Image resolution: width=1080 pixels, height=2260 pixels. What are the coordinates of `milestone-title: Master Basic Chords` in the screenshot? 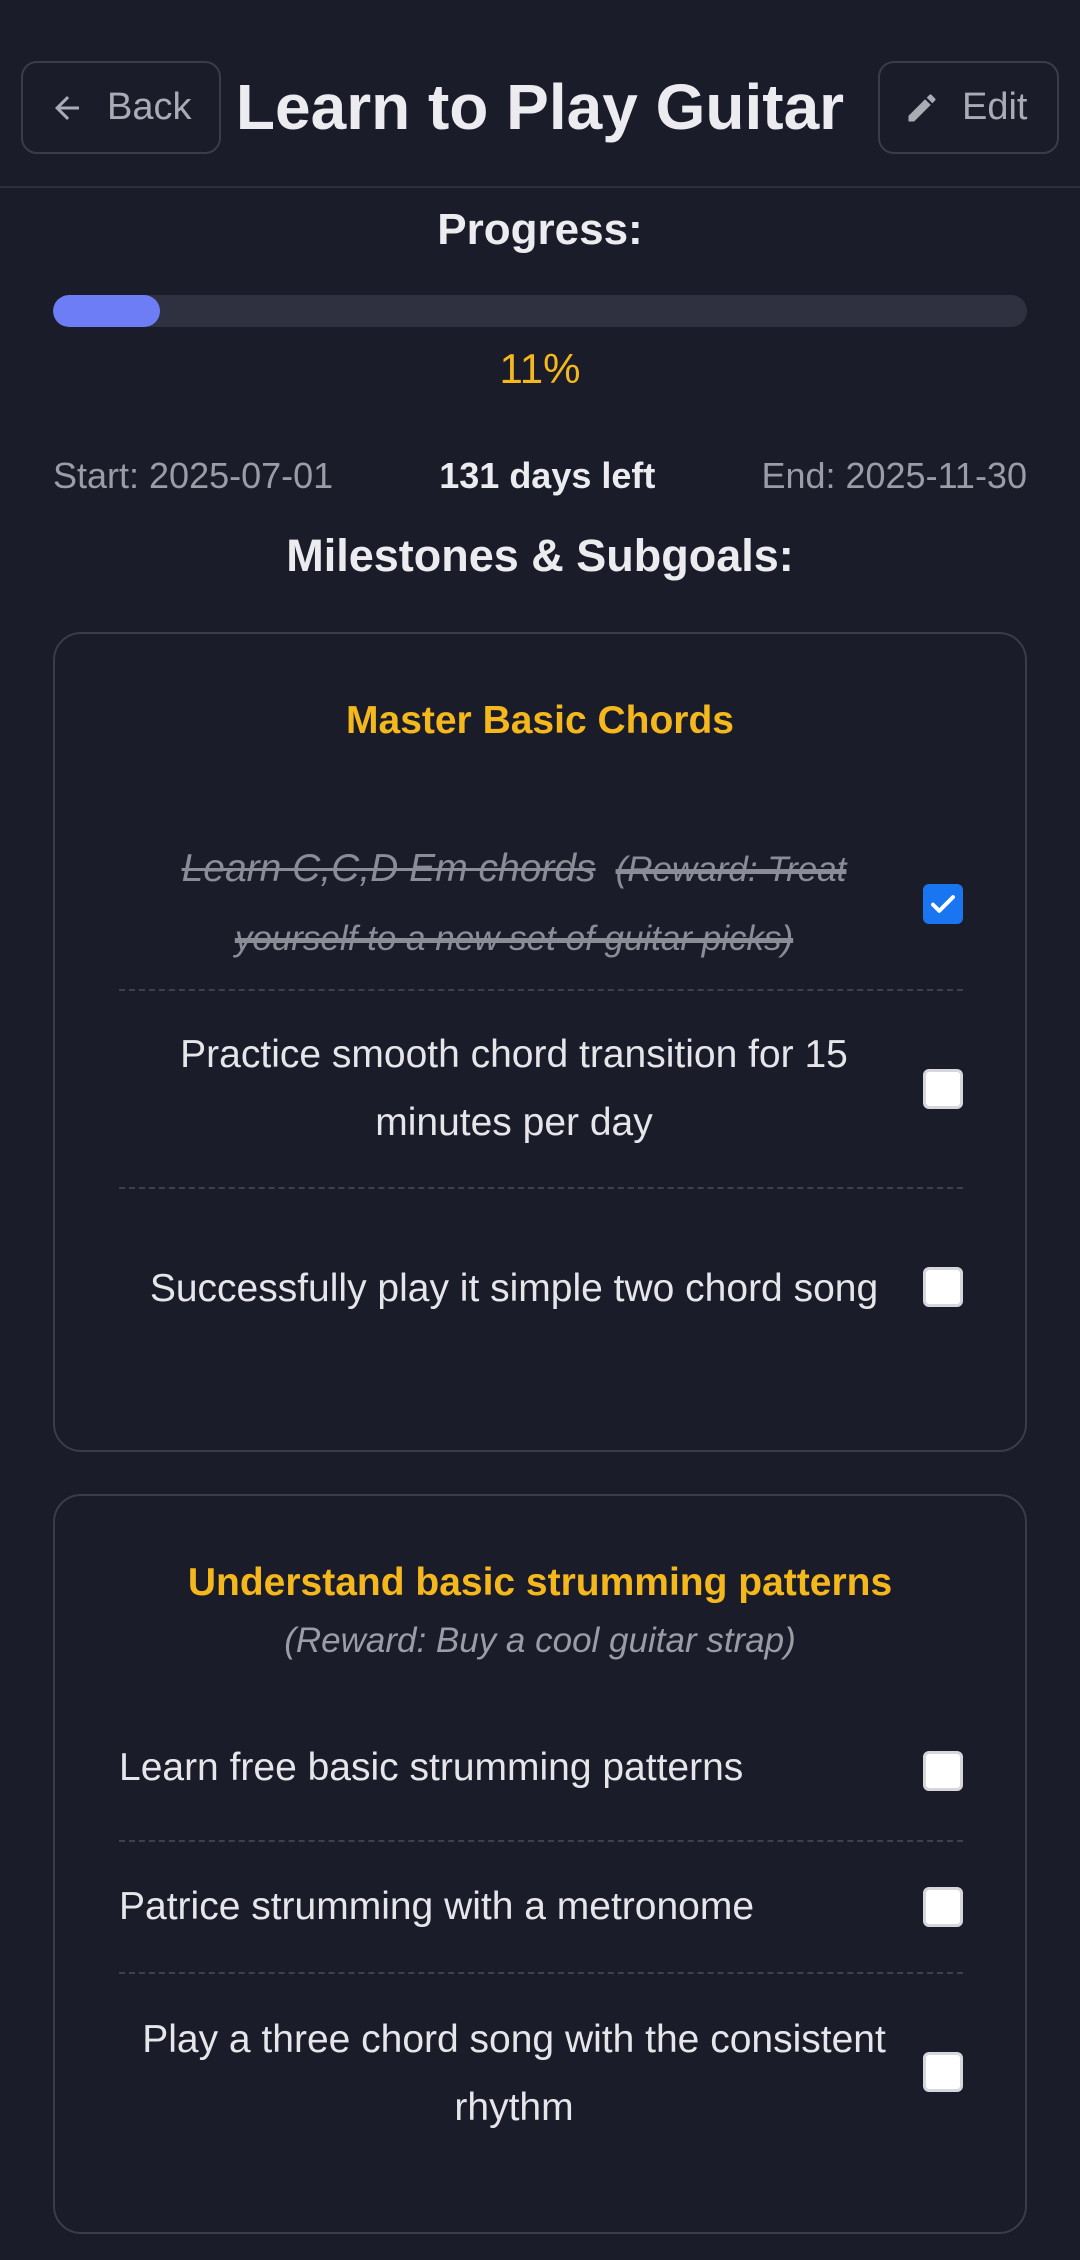 It's located at (540, 720).